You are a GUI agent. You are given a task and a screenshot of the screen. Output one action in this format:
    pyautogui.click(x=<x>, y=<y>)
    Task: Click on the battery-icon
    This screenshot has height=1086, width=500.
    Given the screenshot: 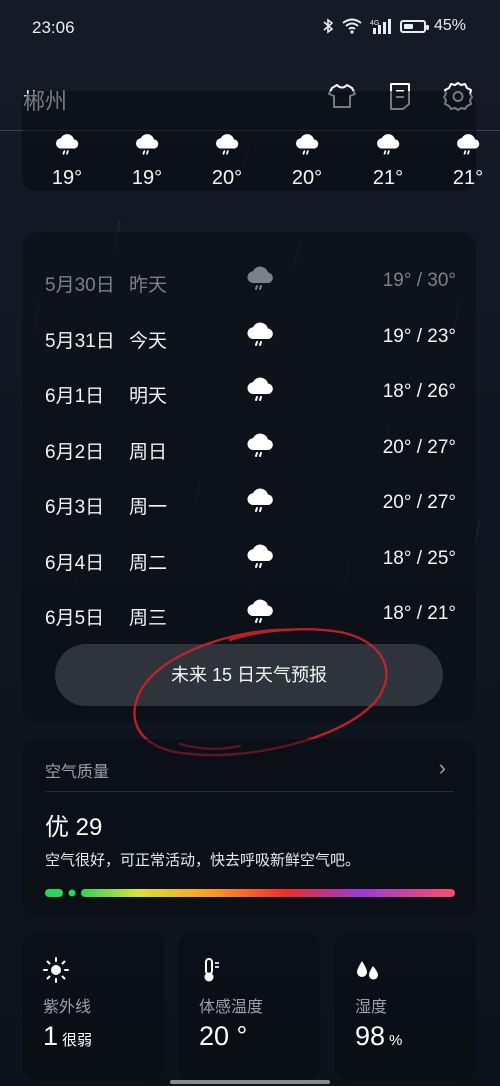 What is the action you would take?
    pyautogui.click(x=414, y=26)
    